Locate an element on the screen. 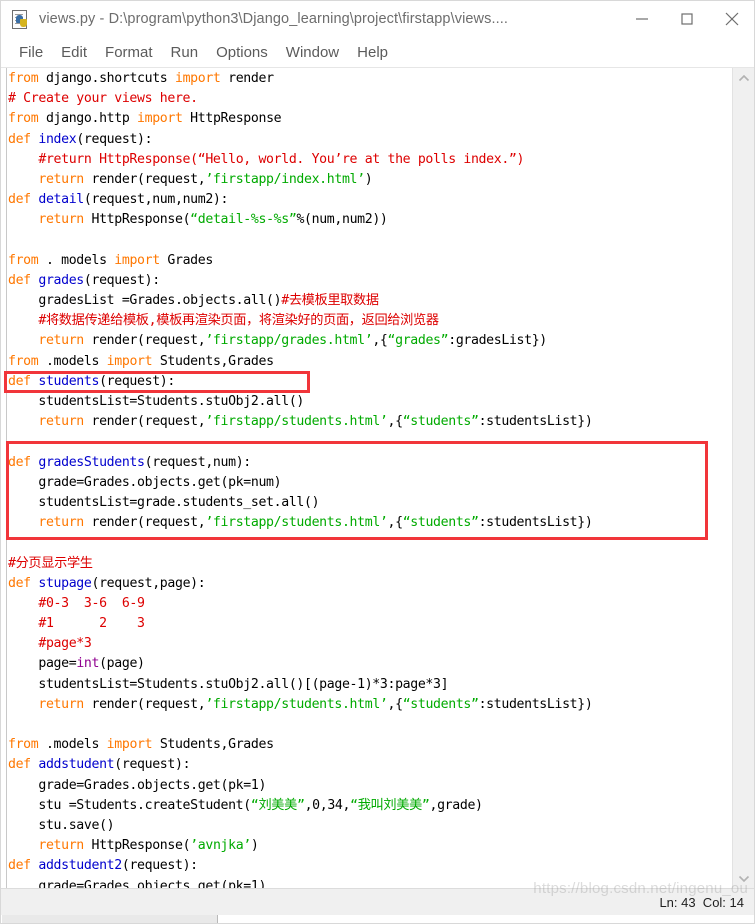 This screenshot has height=924, width=755. code-line: #1 2 3 is located at coordinates (370, 624).